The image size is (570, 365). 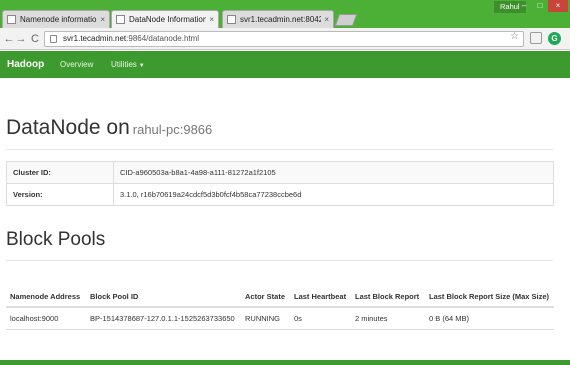 I want to click on address-bar: svr1.tecadmin.net:9864/datanode.html, so click(x=284, y=39).